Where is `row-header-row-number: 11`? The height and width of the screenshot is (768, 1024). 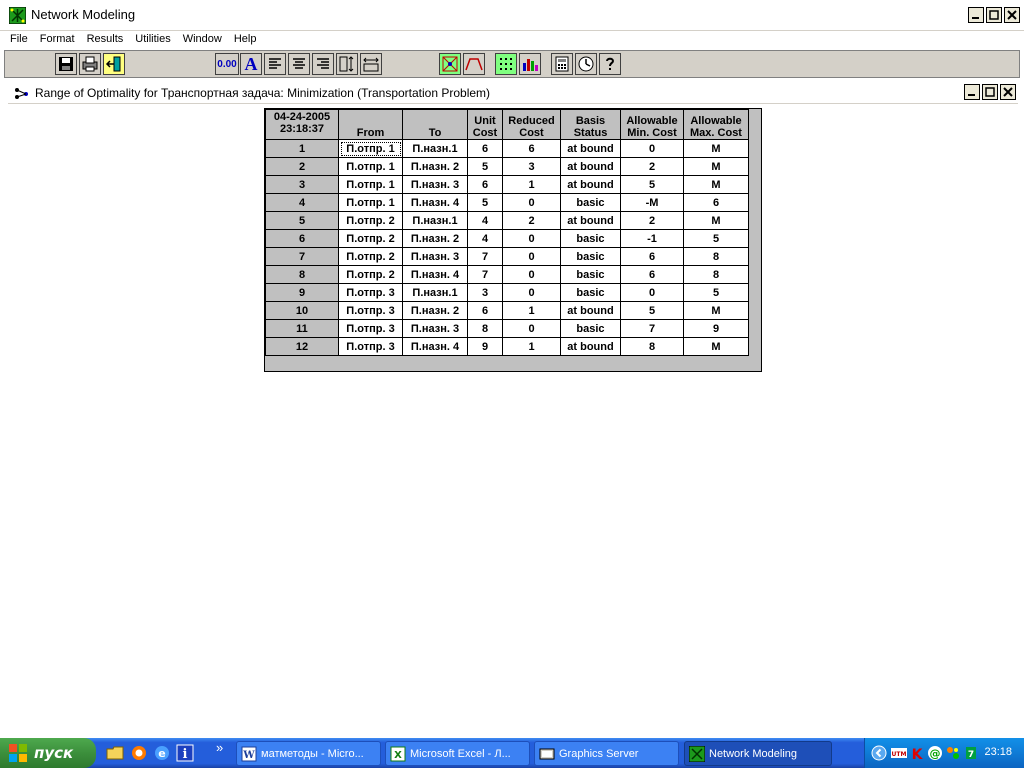 row-header-row-number: 11 is located at coordinates (302, 328).